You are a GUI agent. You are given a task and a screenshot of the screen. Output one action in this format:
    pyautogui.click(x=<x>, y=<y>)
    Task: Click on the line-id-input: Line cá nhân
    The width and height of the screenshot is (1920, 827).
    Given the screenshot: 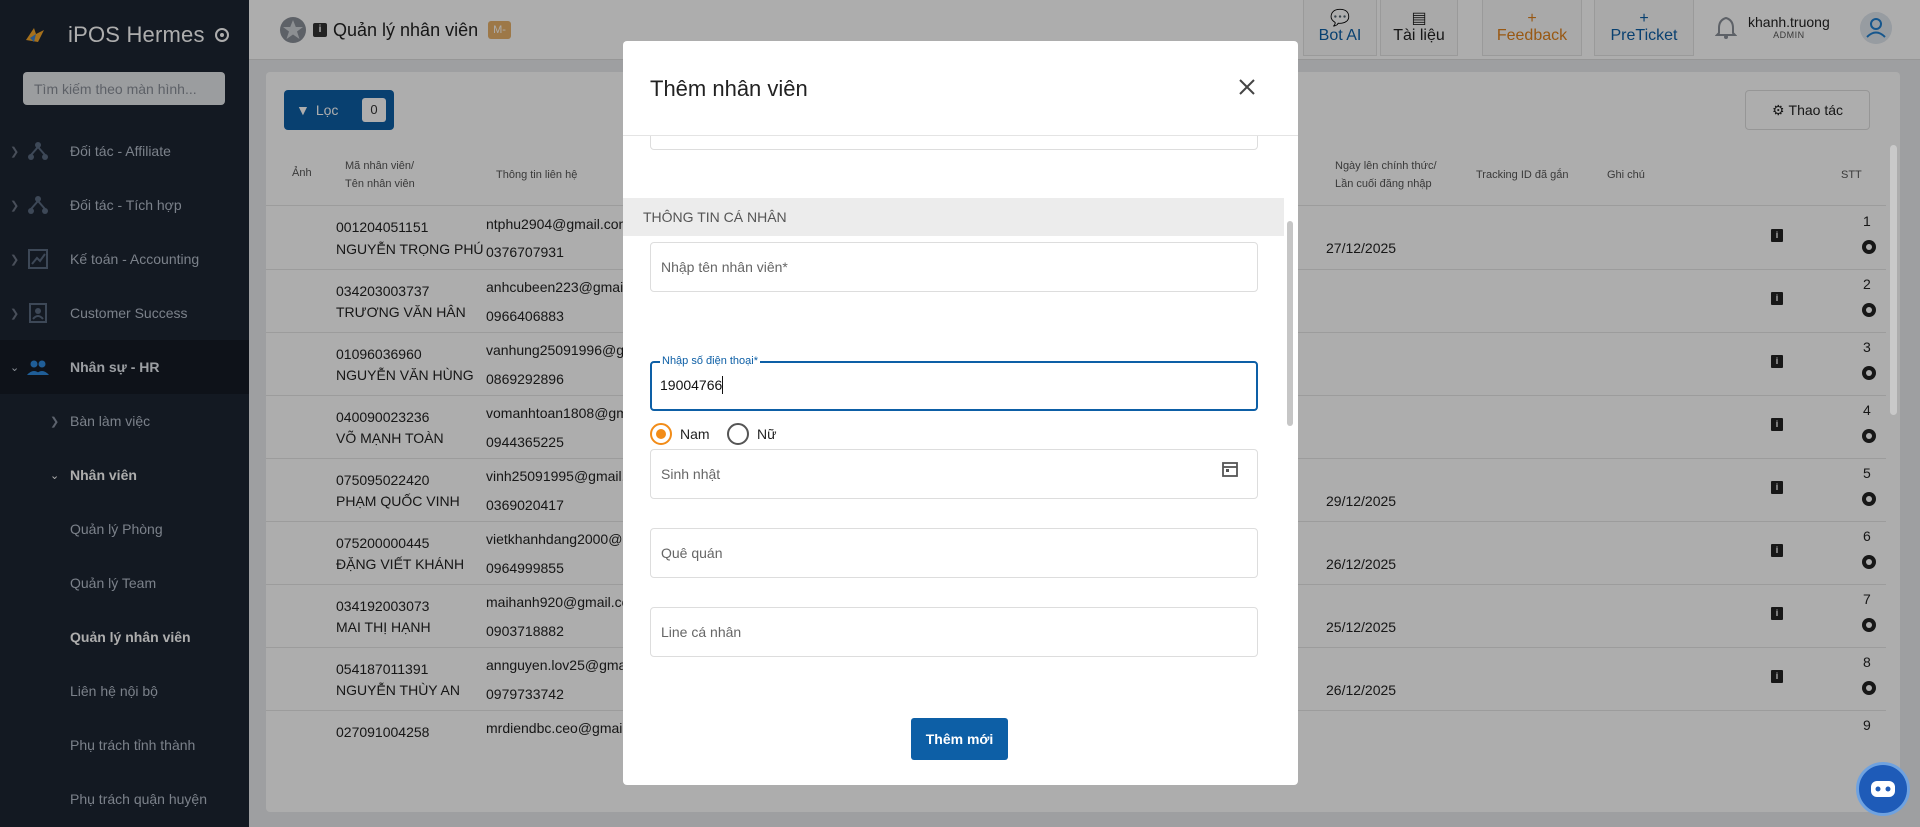 What is the action you would take?
    pyautogui.click(x=954, y=632)
    